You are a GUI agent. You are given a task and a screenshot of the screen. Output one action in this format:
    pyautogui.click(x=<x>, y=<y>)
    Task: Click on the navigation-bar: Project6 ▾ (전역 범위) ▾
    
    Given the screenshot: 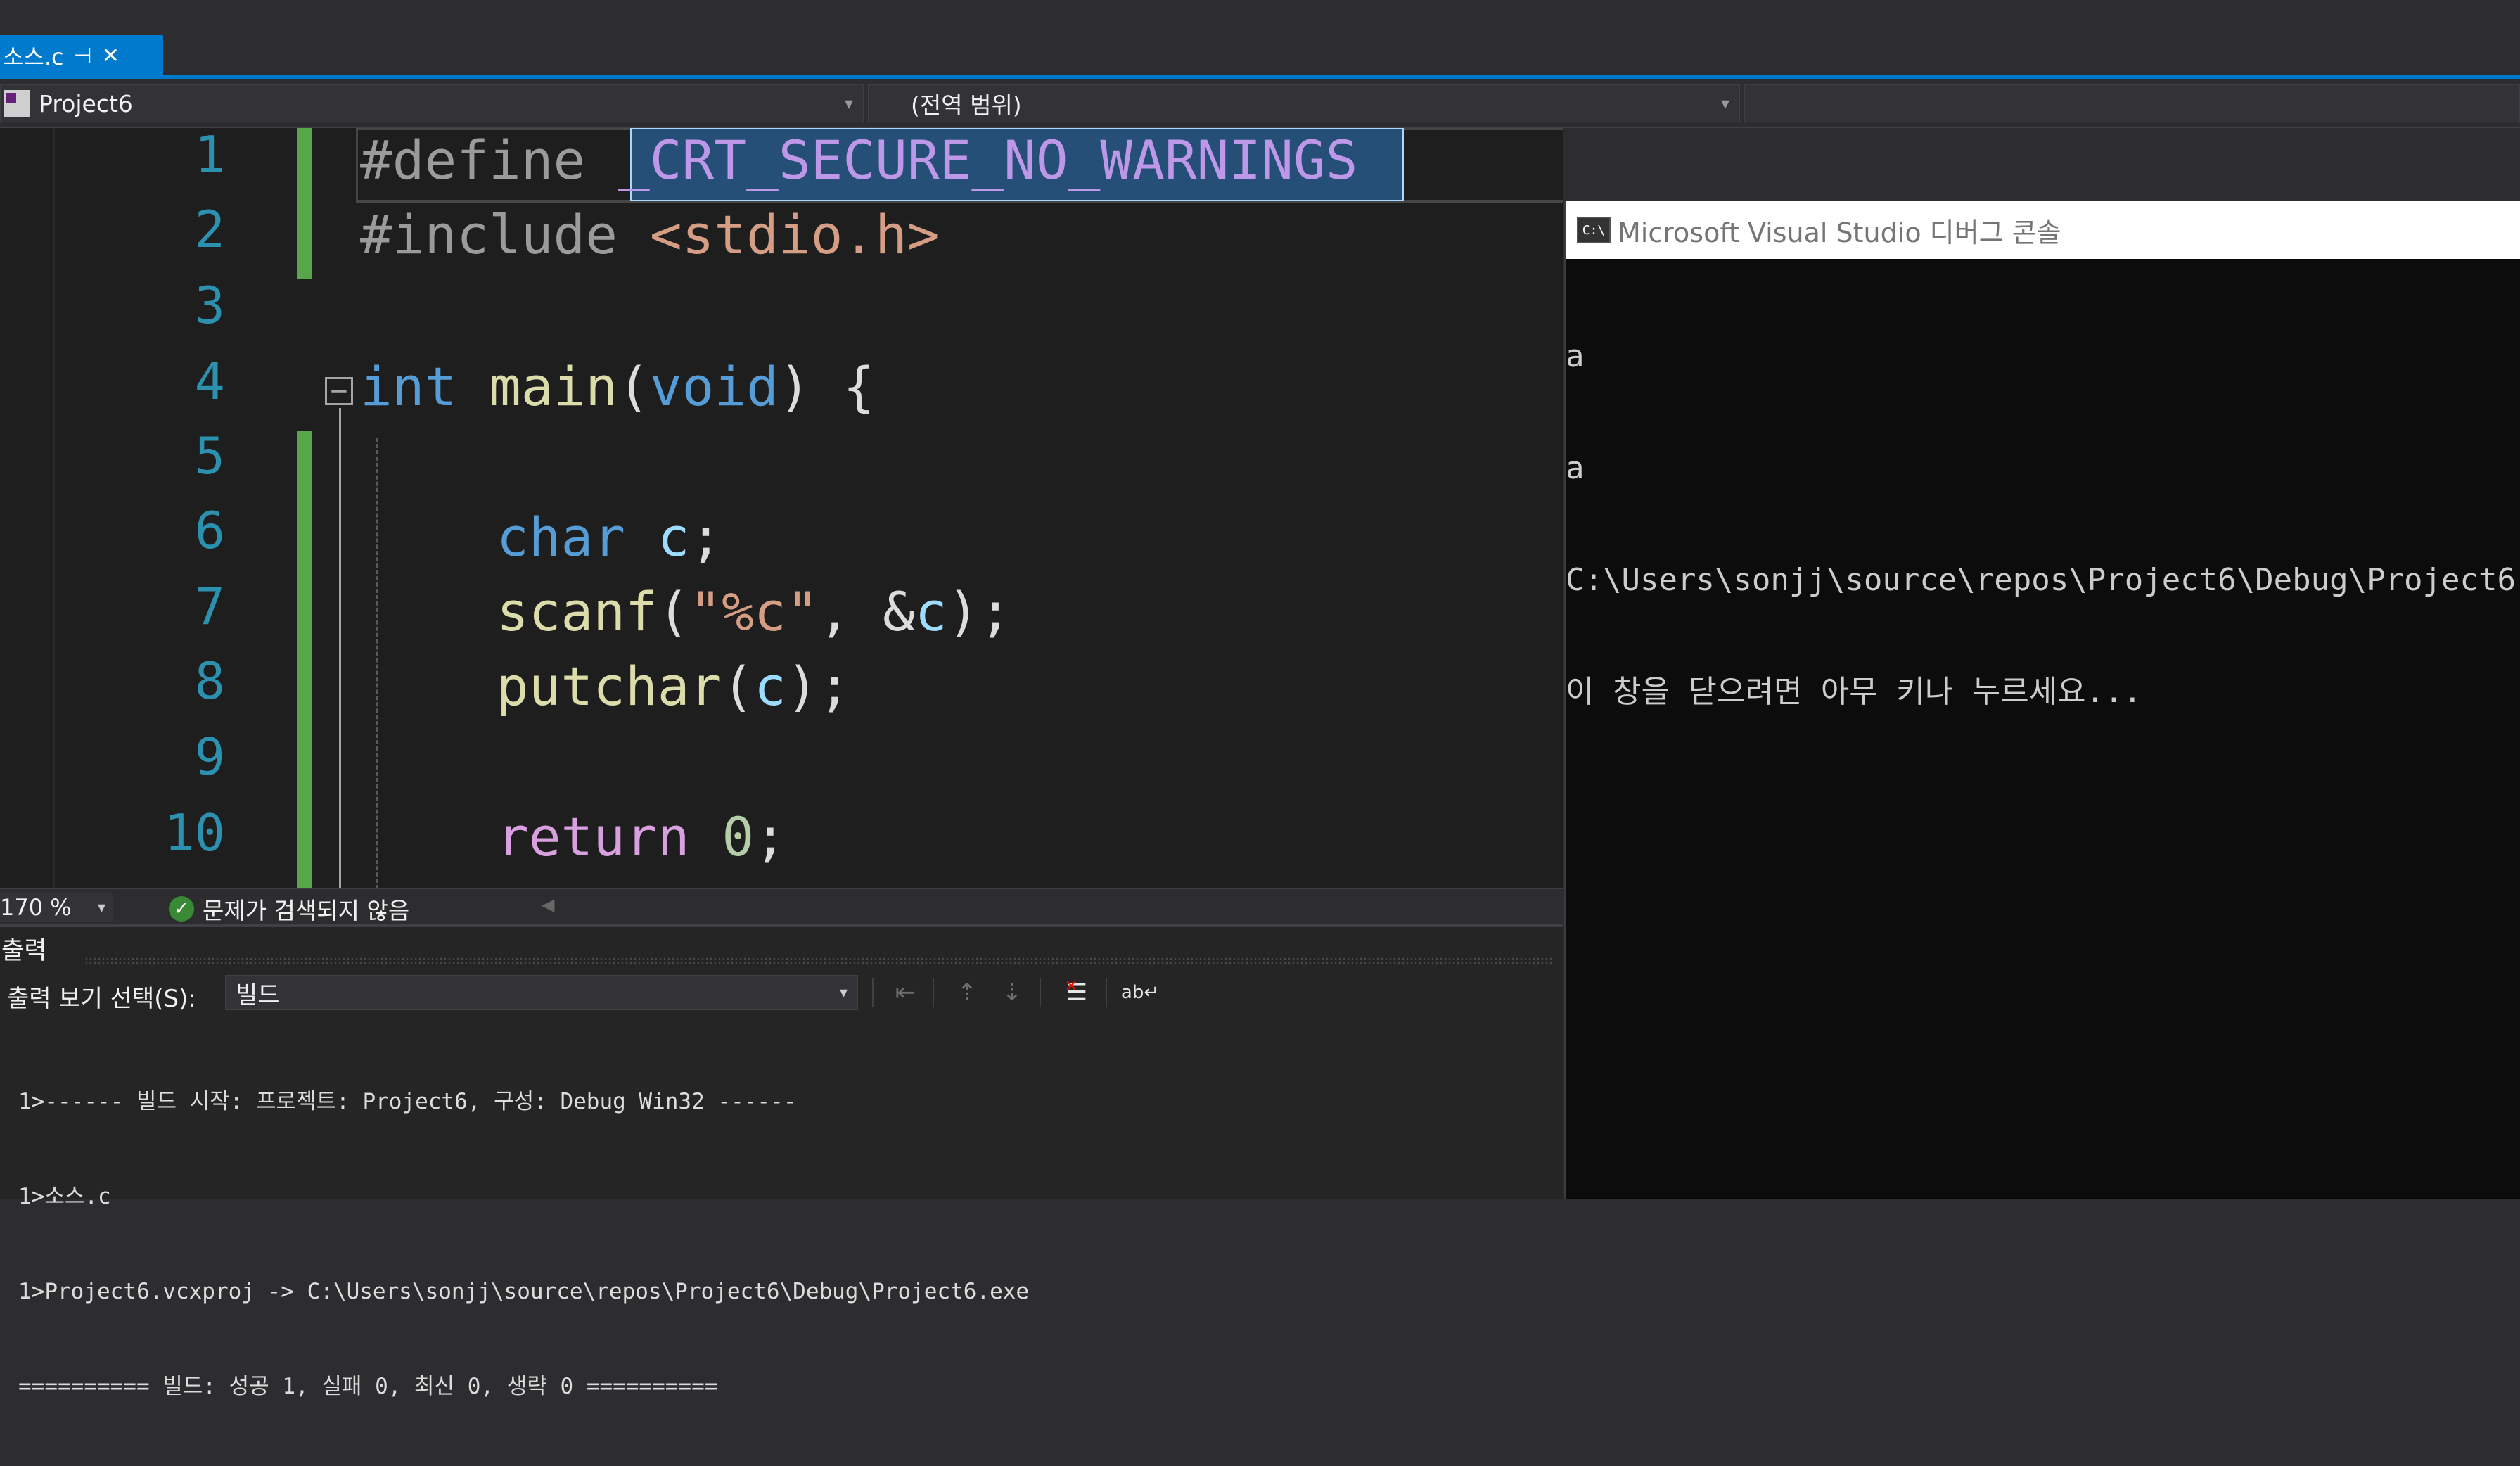 What is the action you would take?
    pyautogui.click(x=1260, y=103)
    